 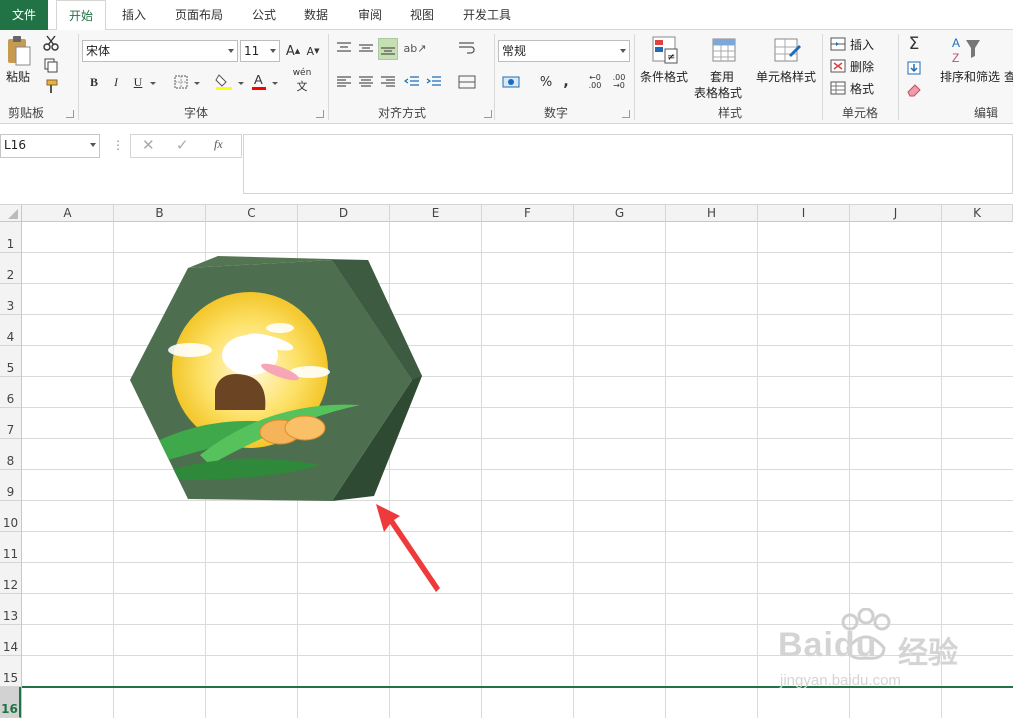 I want to click on row-header: 7, so click(x=10, y=423).